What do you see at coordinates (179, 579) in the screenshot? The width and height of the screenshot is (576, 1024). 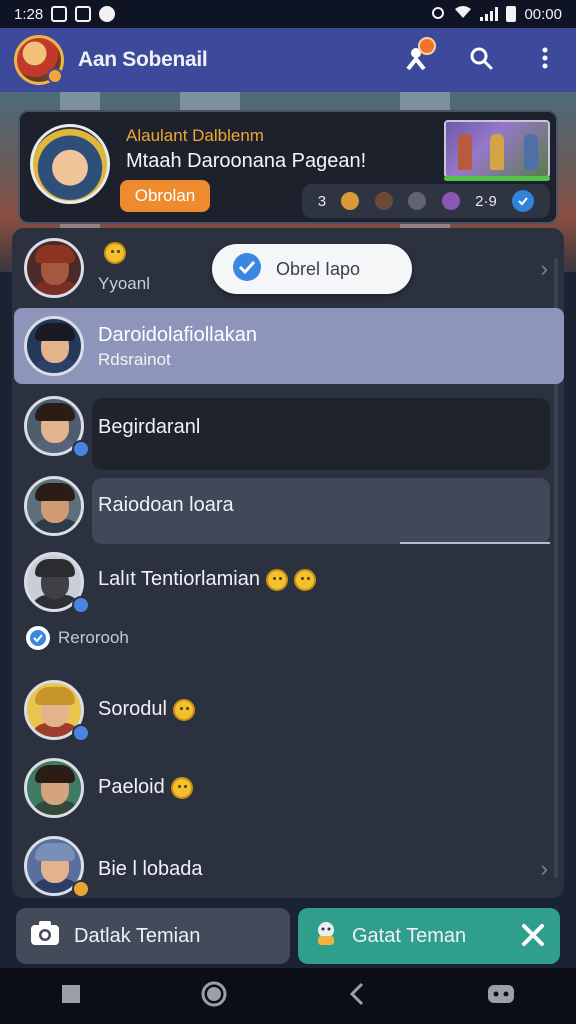 I see `list-item-name-text: Lalıt Tentiorlamian` at bounding box center [179, 579].